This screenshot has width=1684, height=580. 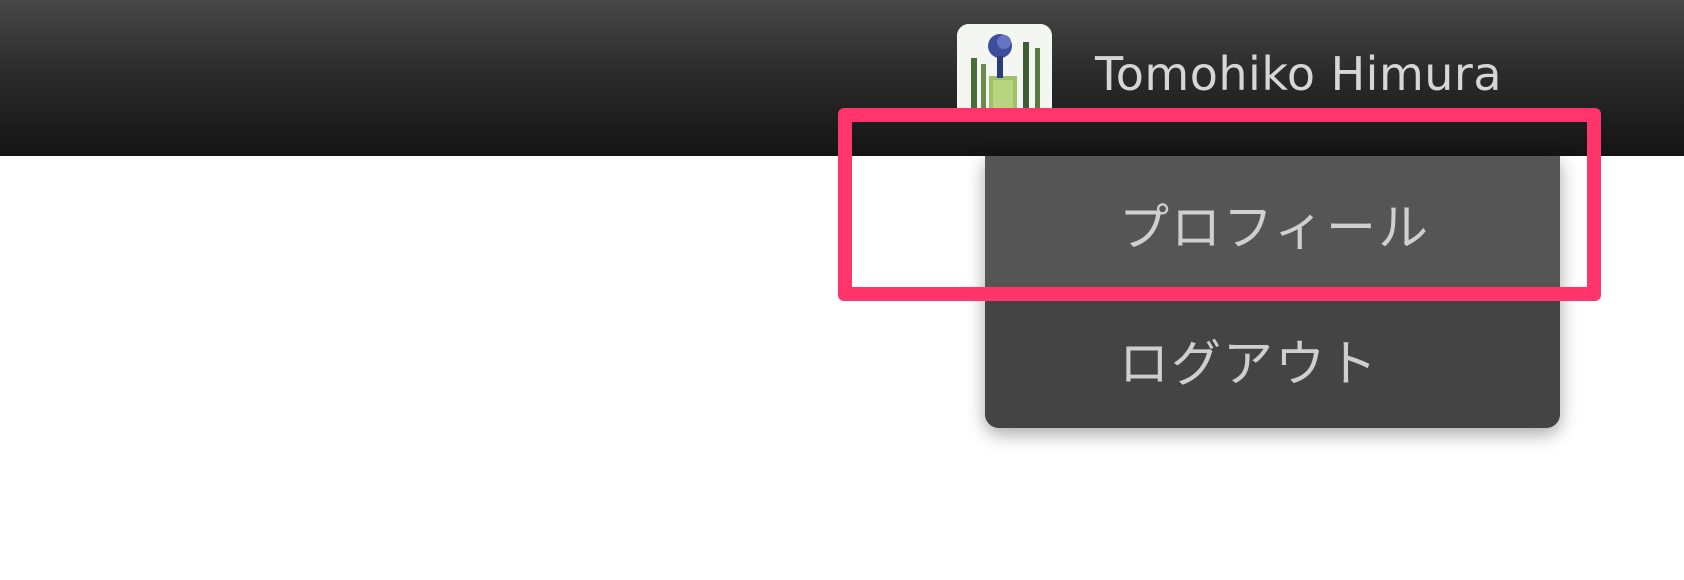 I want to click on user-name-label: Tomohiko Himura, so click(x=1298, y=74).